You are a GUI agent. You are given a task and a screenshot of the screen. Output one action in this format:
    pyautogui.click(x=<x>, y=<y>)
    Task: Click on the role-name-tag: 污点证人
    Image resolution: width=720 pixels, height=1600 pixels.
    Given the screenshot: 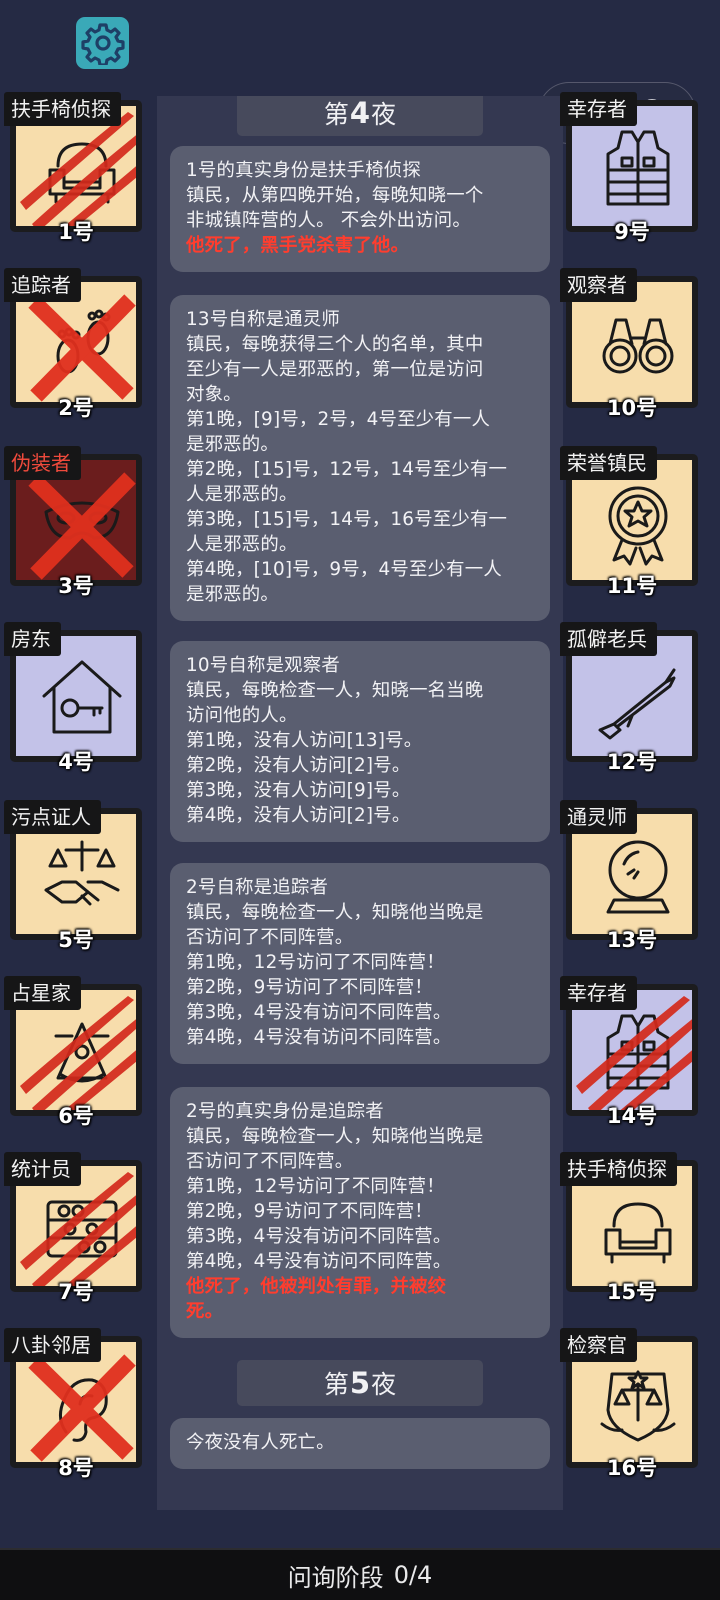 What is the action you would take?
    pyautogui.click(x=52, y=817)
    